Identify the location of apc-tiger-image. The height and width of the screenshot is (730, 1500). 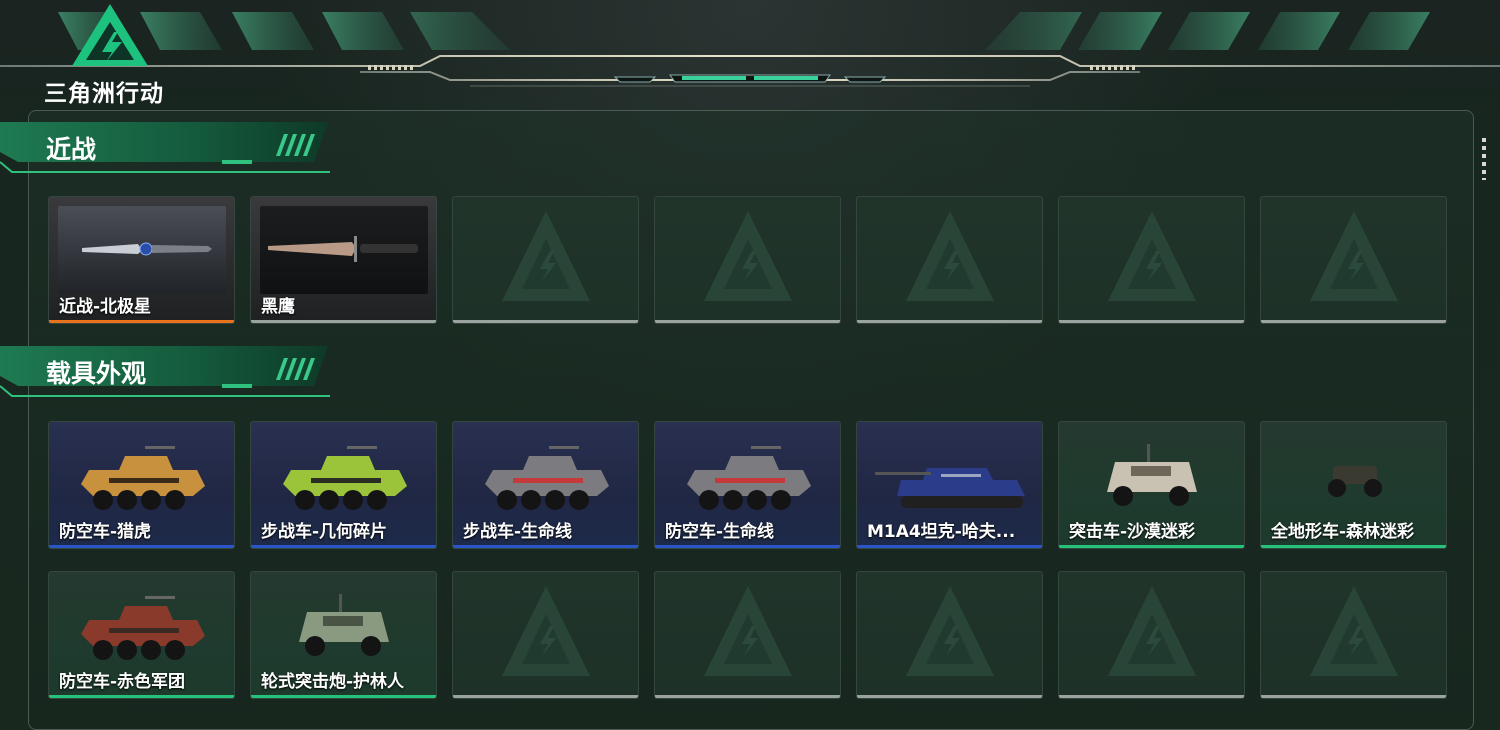
(143, 478).